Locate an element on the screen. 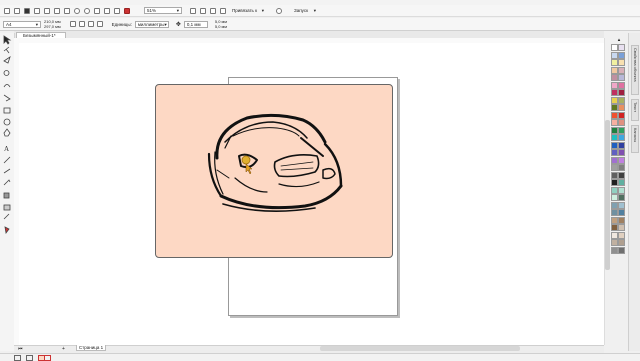  grid-icon is located at coordinates (213, 10).